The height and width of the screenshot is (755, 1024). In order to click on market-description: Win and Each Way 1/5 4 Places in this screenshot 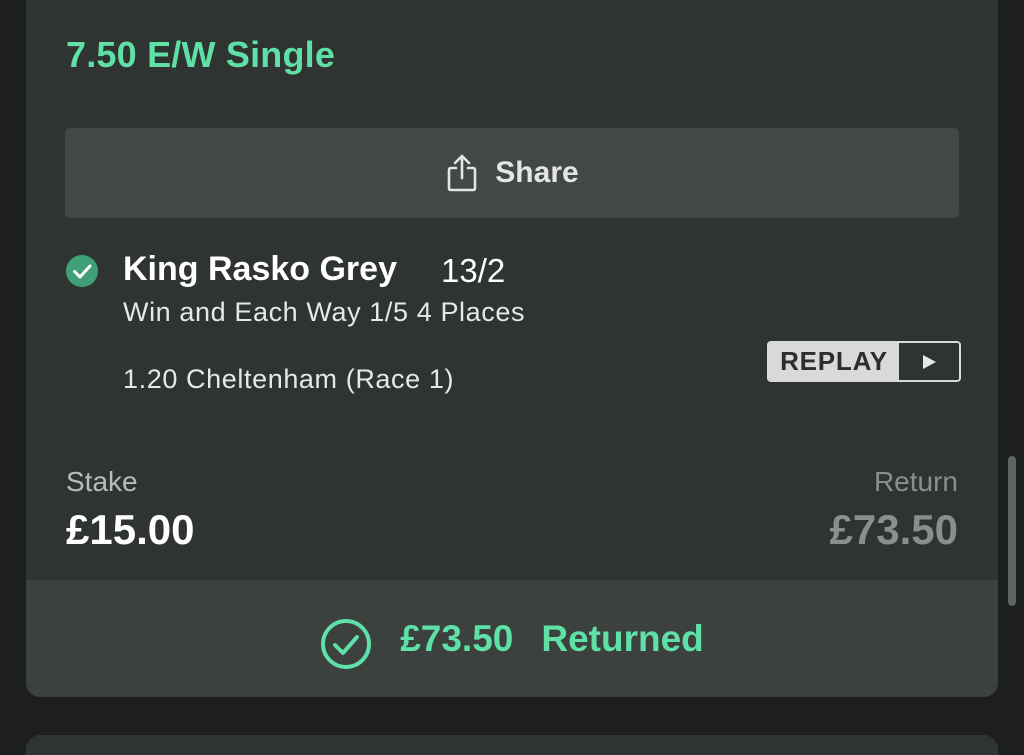, I will do `click(324, 312)`.